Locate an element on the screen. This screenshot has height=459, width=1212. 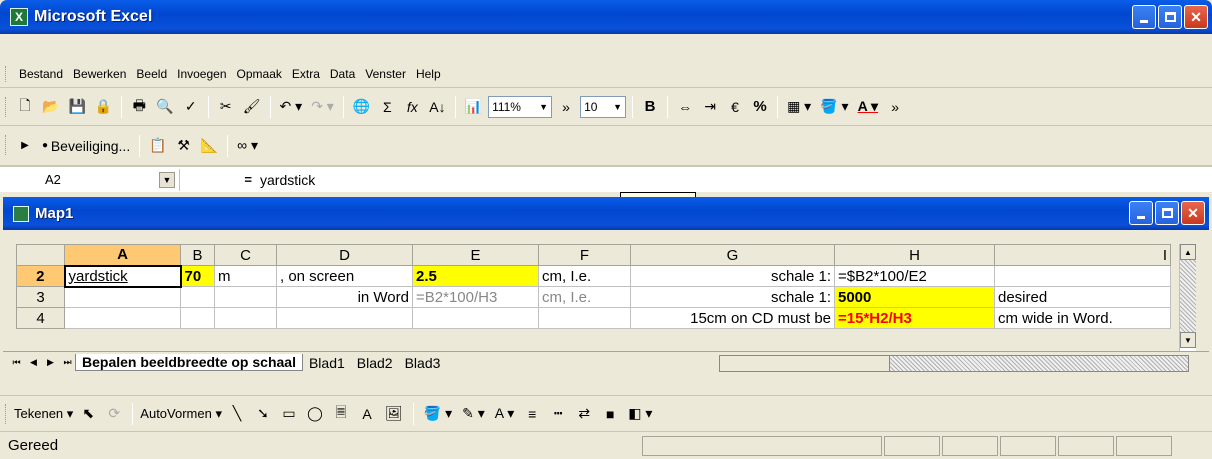
tab-blad2: Blad2 is located at coordinates (375, 363).